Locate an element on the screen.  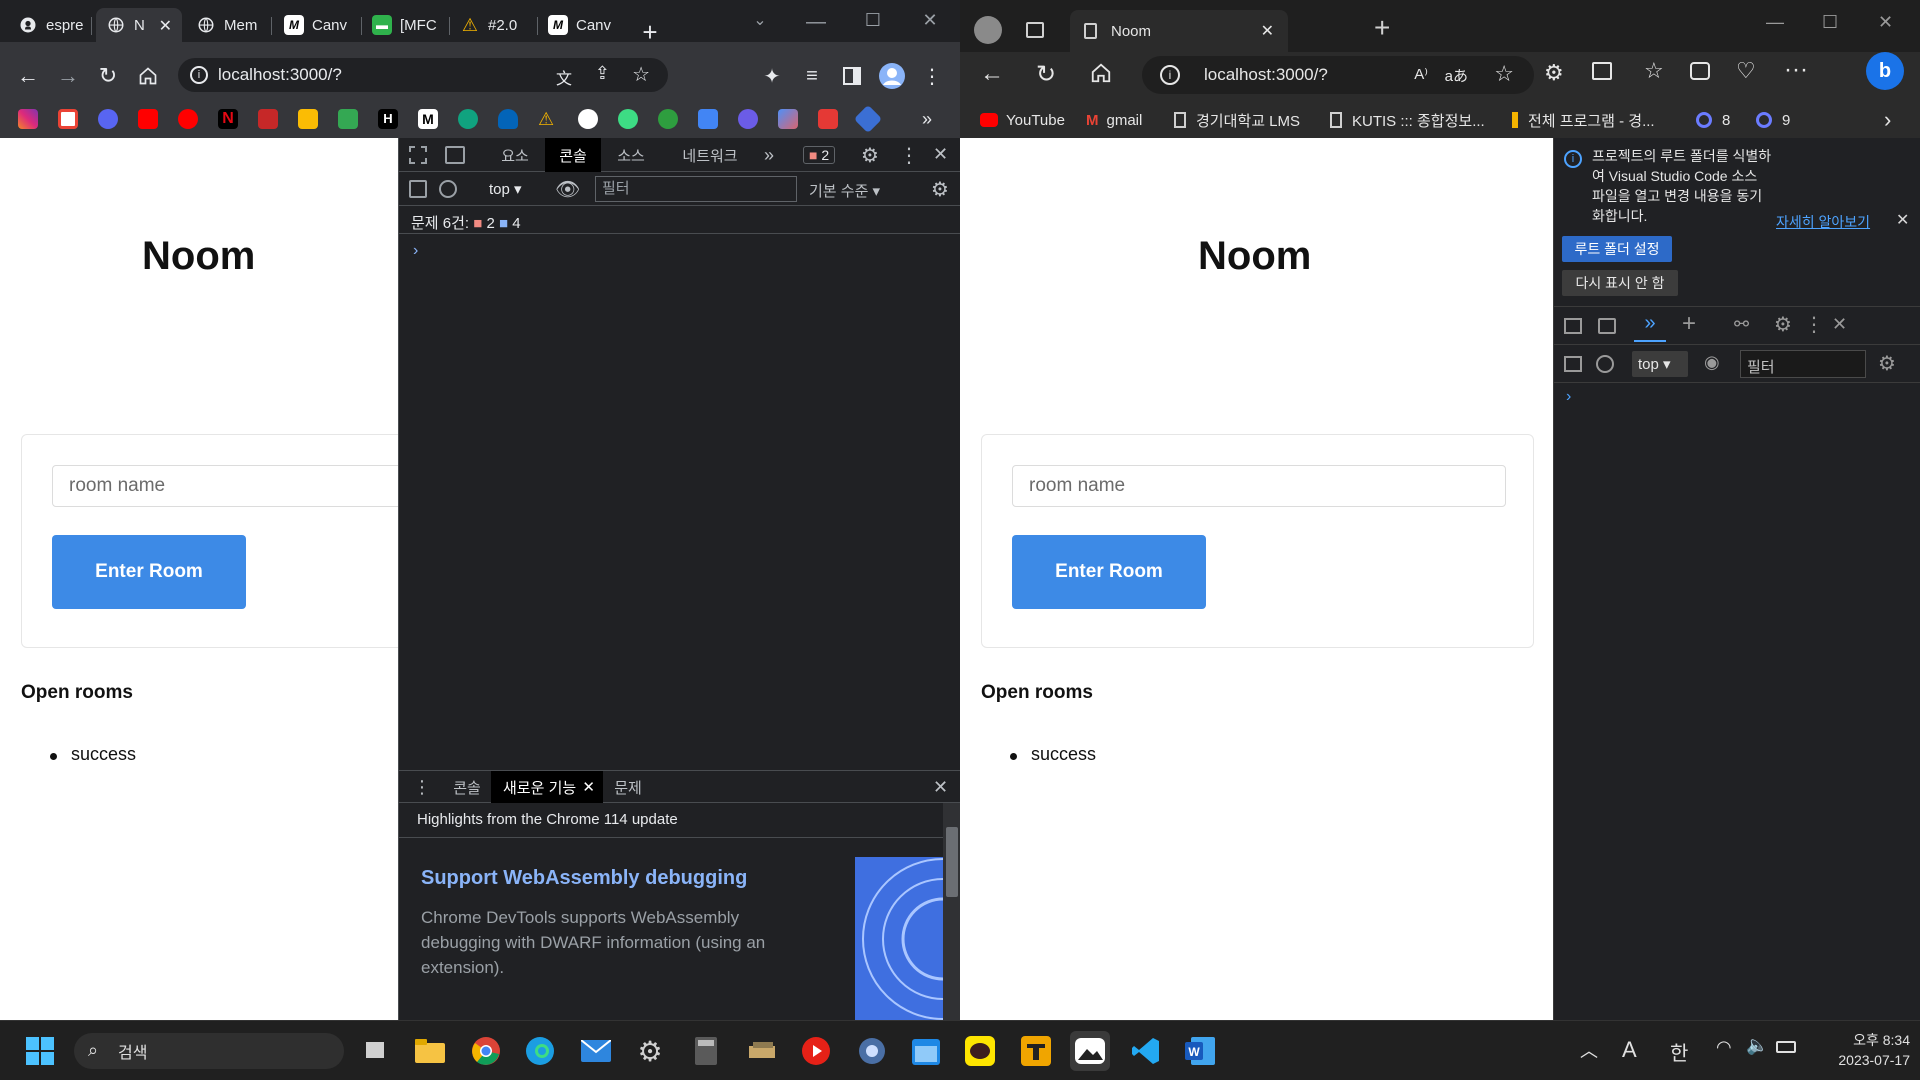
maximize-button: ☐ is located at coordinates (1830, 22).